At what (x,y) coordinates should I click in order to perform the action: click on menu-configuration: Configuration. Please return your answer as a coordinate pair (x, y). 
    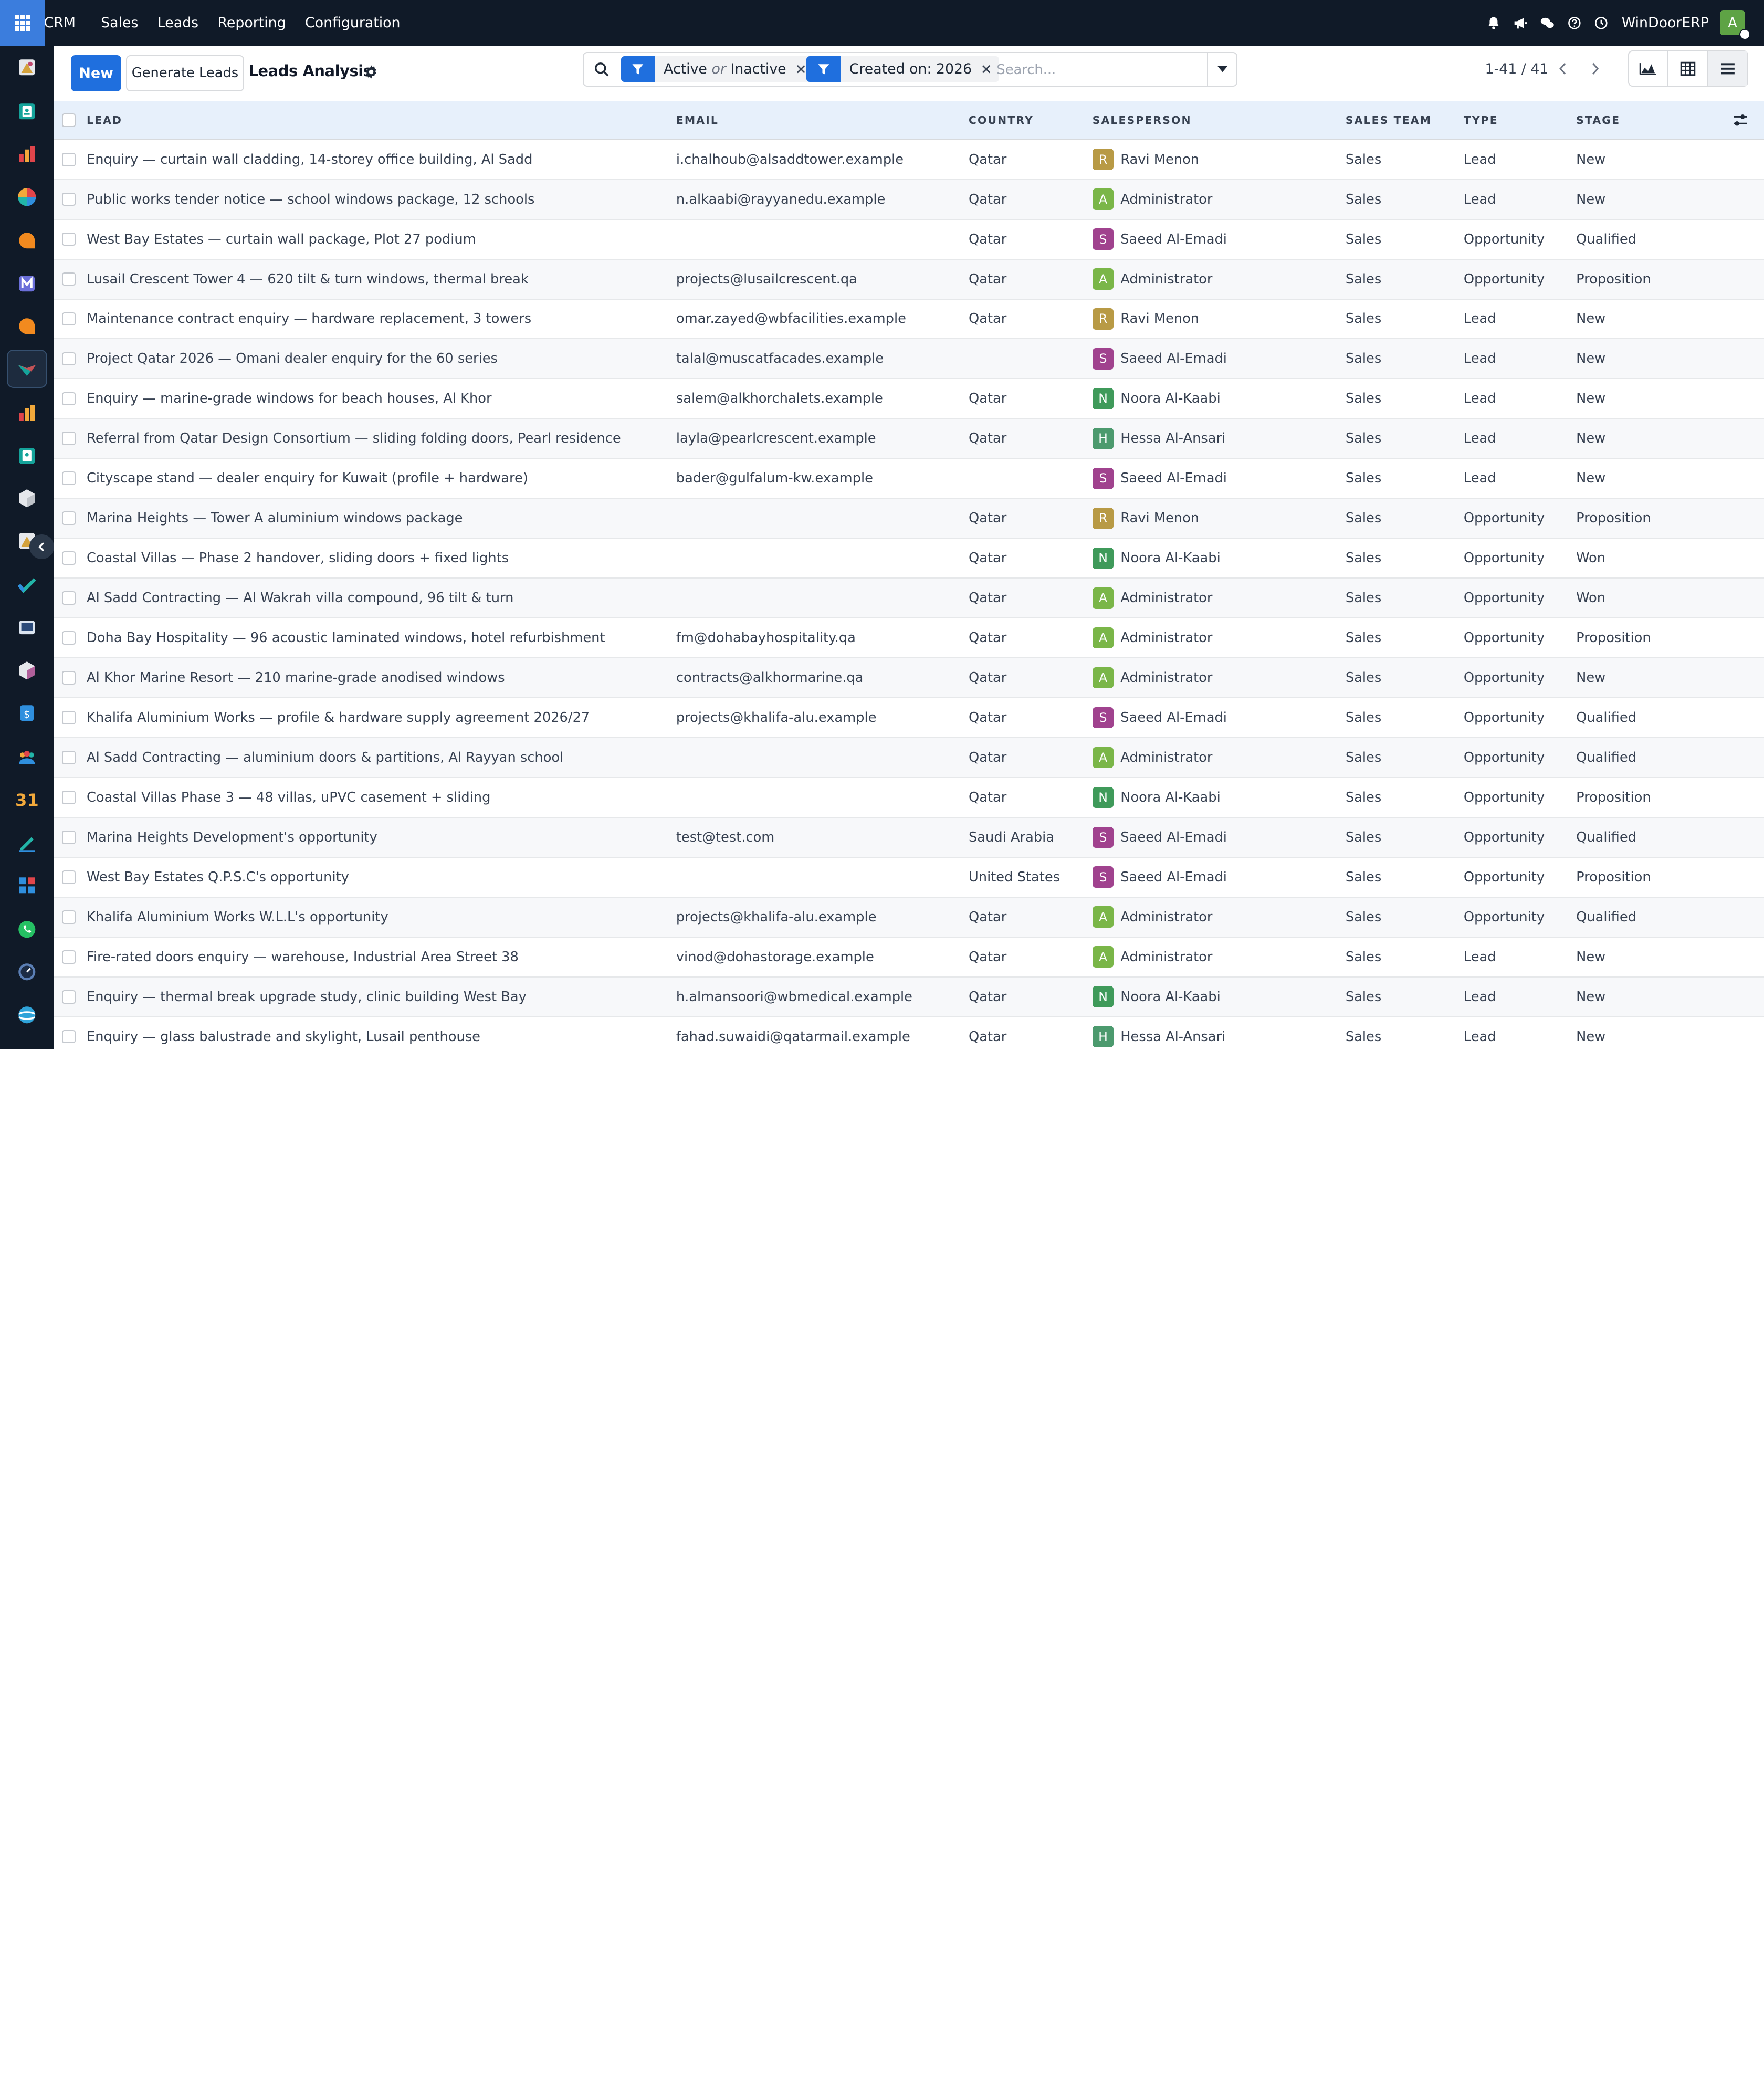
    Looking at the image, I should click on (353, 23).